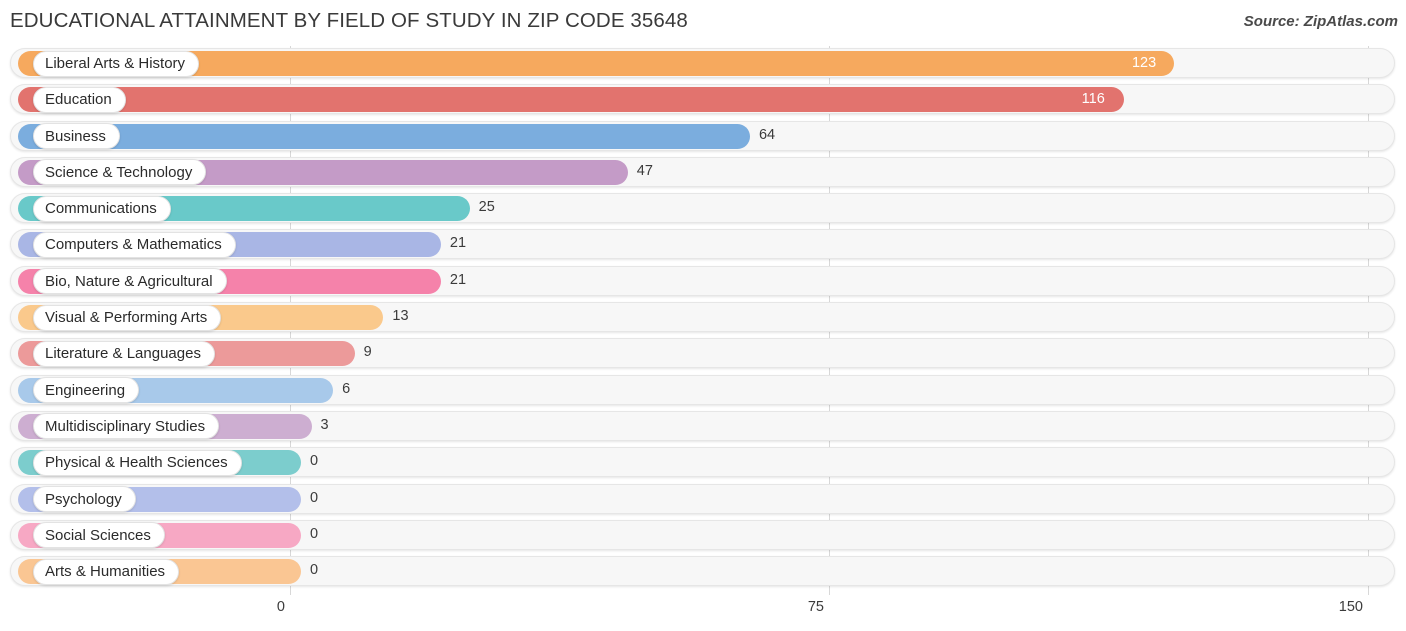  What do you see at coordinates (703, 282) in the screenshot?
I see `table-row: Bio, Nature & Agricultural 21` at bounding box center [703, 282].